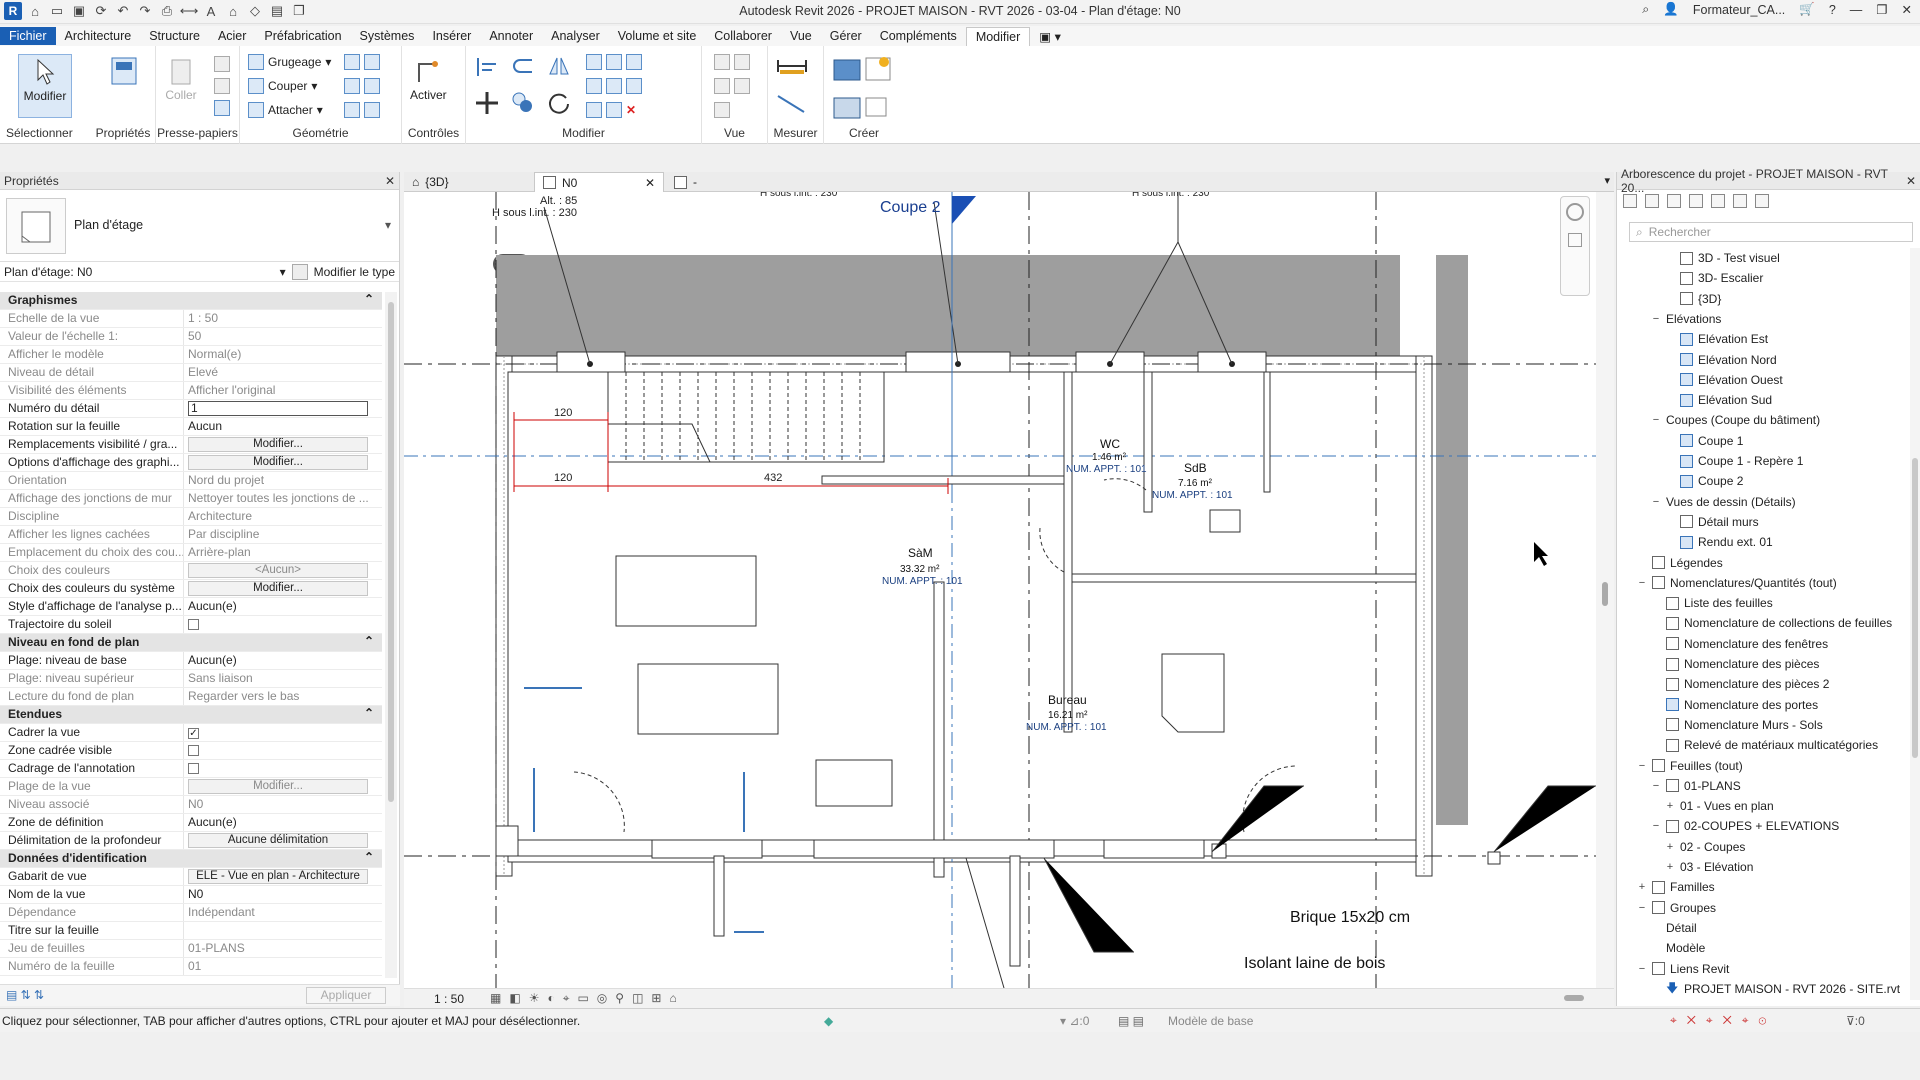 The image size is (1920, 1080). What do you see at coordinates (302, 36) in the screenshot?
I see `tab-pr-fabrication: Préfabrication` at bounding box center [302, 36].